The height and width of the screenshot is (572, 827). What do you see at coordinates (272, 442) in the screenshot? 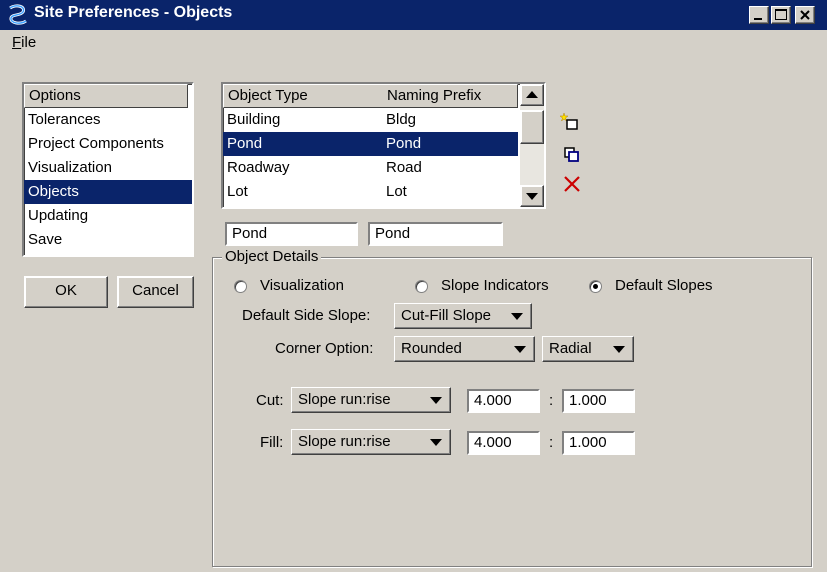
I see `fill-label: Fill:` at bounding box center [272, 442].